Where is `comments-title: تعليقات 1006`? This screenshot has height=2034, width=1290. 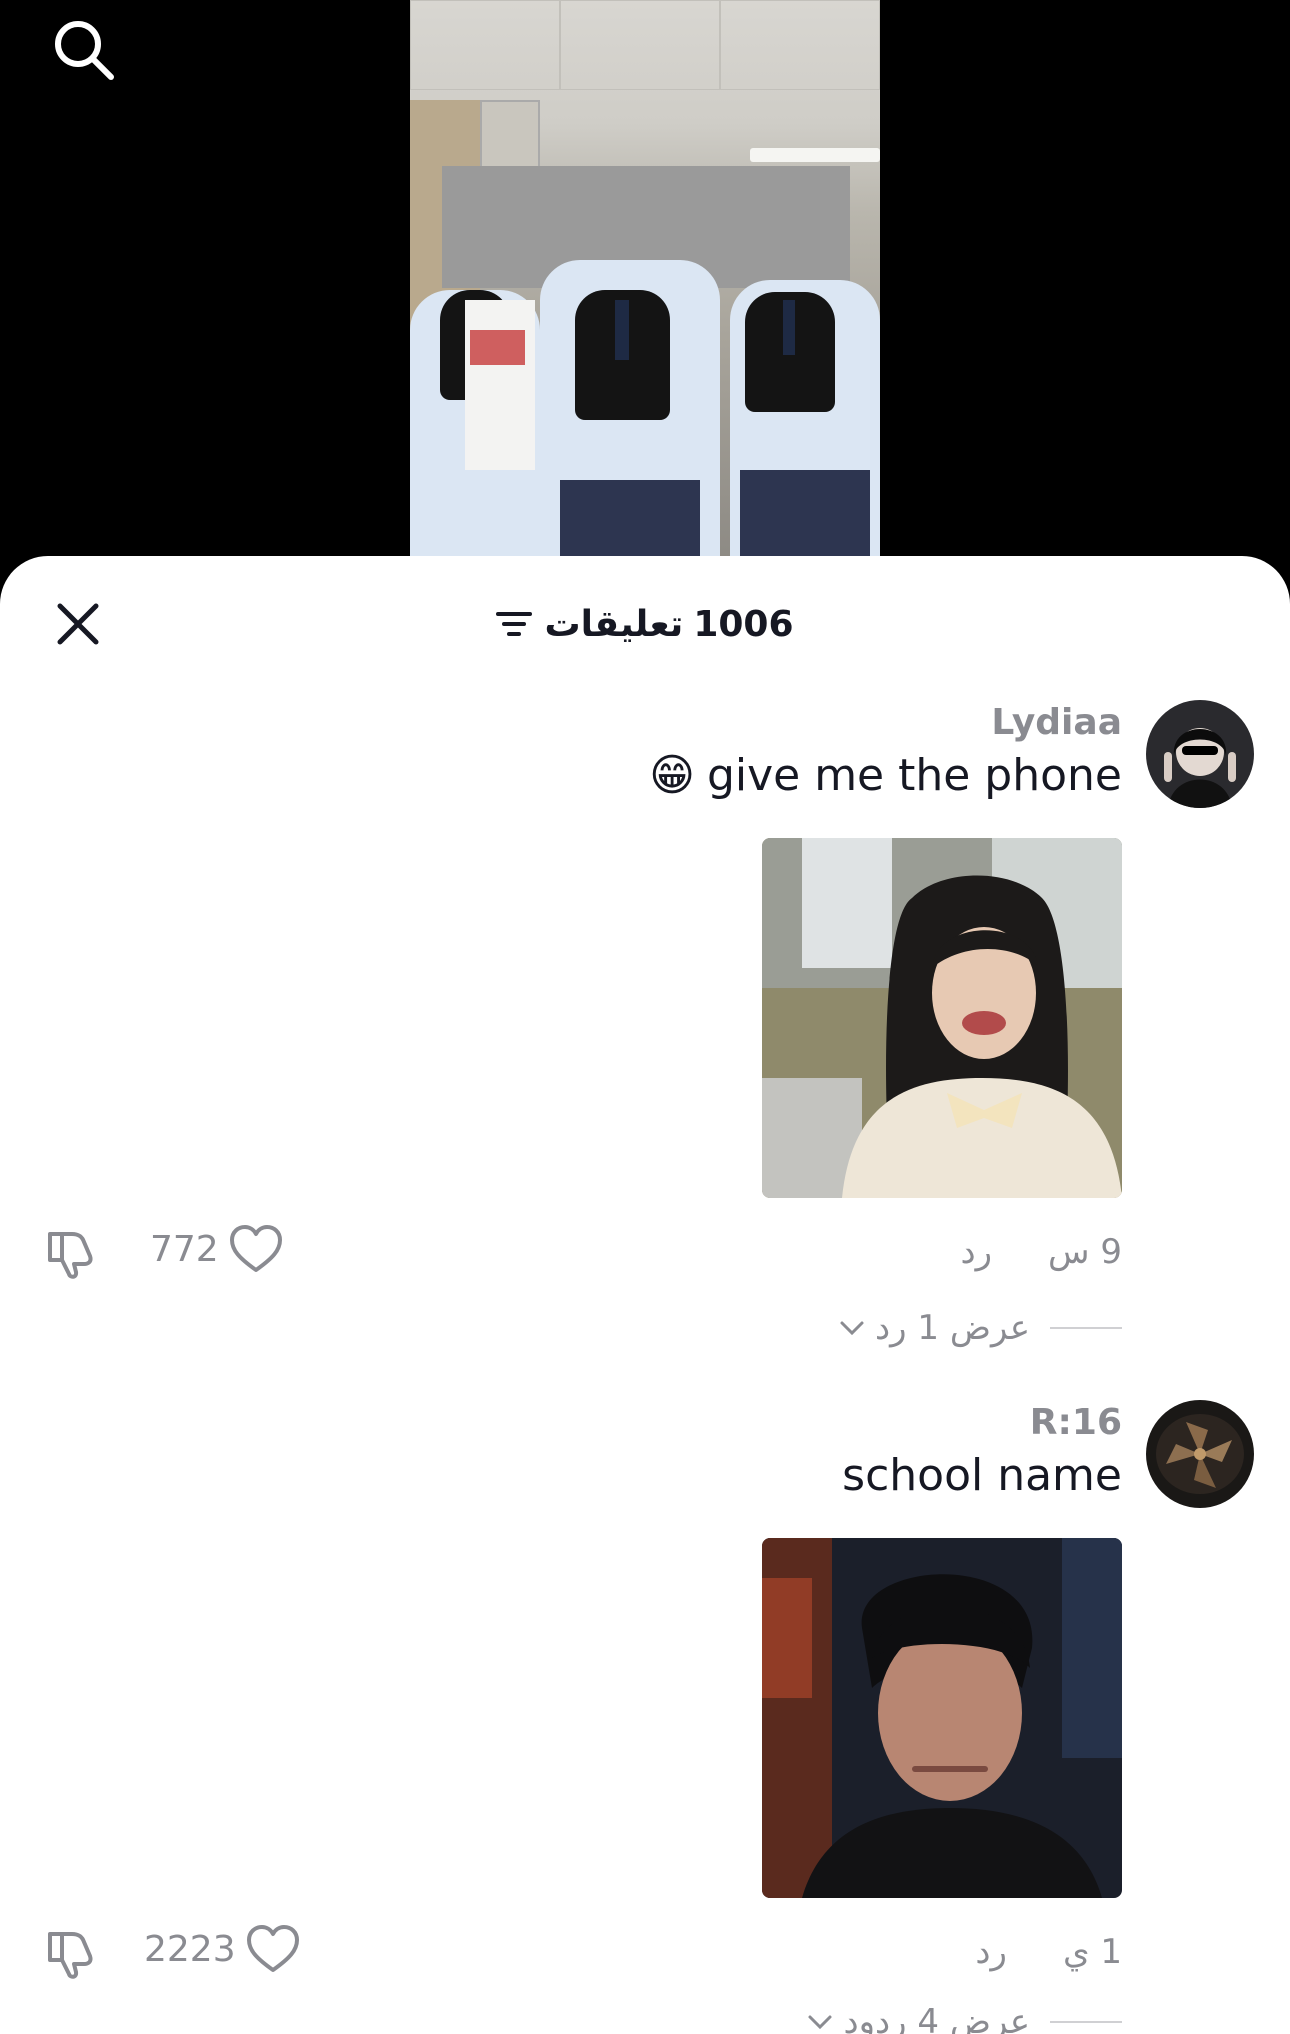 comments-title: تعليقات 1006 is located at coordinates (645, 624).